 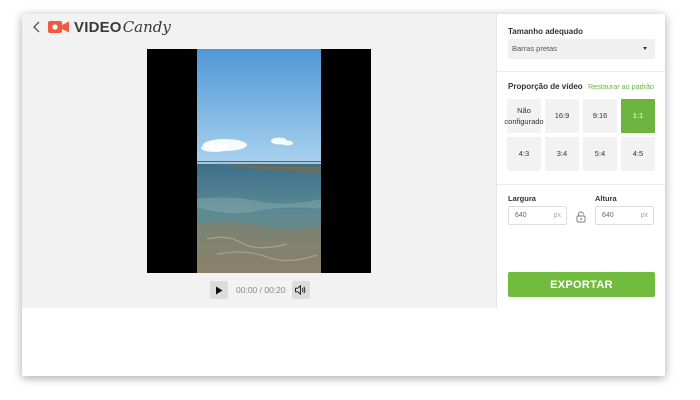 I want to click on speaker-icon, so click(x=300, y=290).